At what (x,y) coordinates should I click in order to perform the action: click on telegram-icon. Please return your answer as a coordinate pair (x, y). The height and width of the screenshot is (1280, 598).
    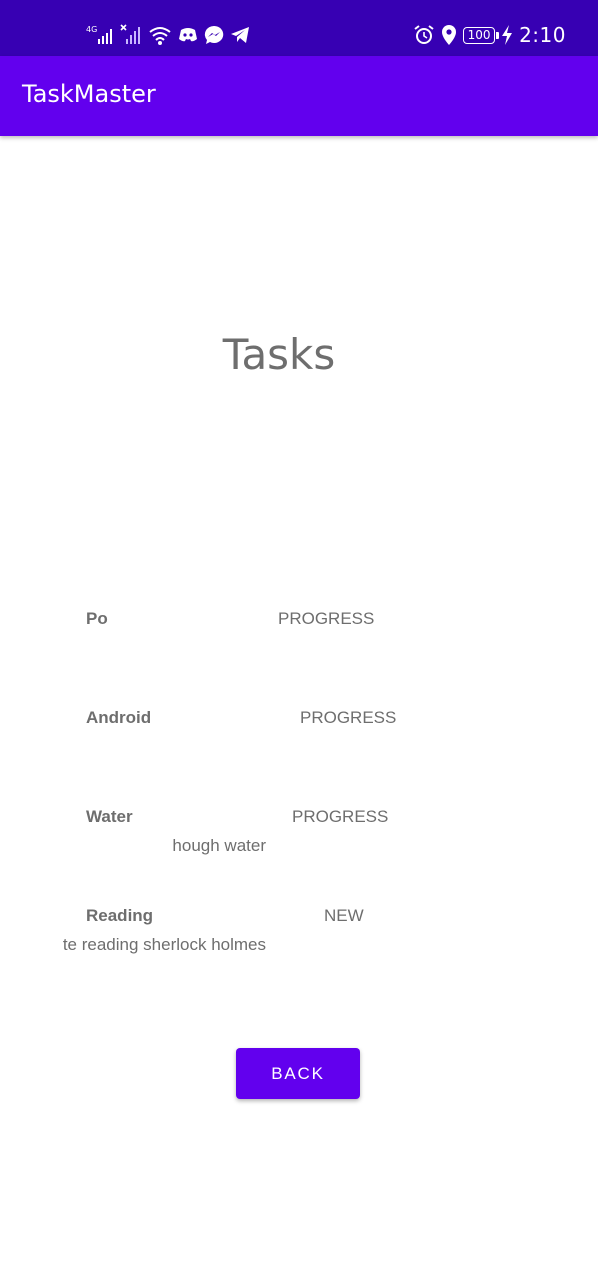
    Looking at the image, I should click on (240, 35).